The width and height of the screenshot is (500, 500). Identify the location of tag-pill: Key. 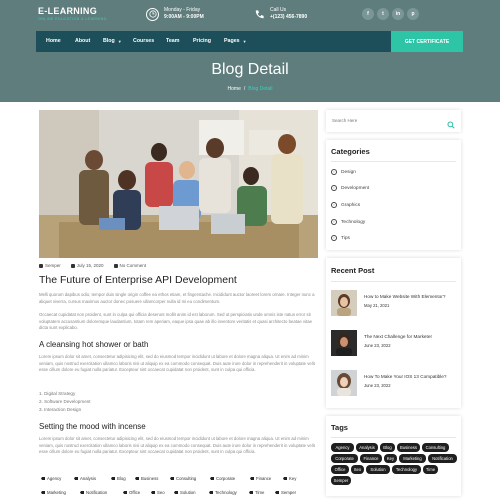
(390, 458).